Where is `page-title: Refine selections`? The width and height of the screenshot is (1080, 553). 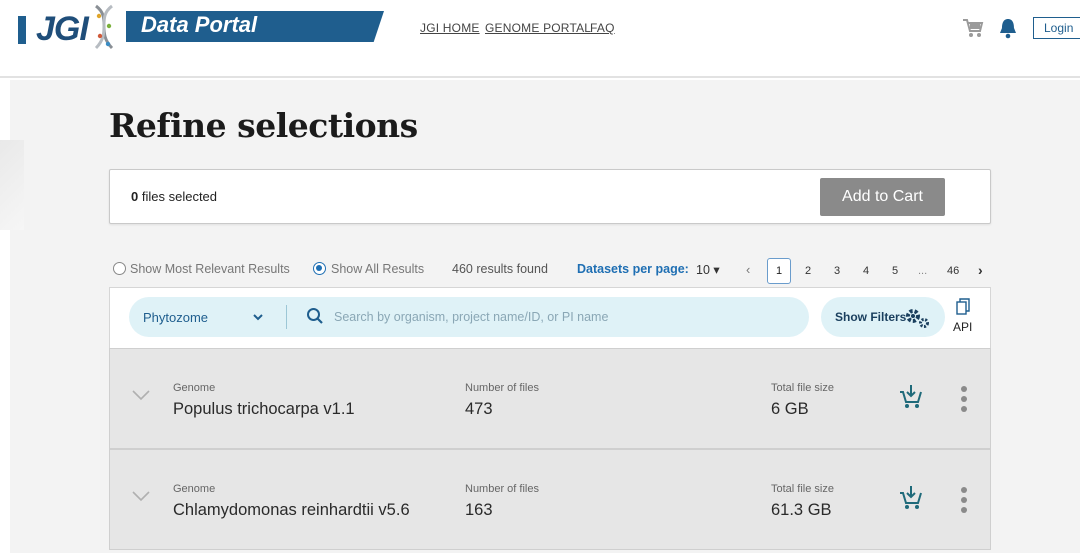 page-title: Refine selections is located at coordinates (263, 125).